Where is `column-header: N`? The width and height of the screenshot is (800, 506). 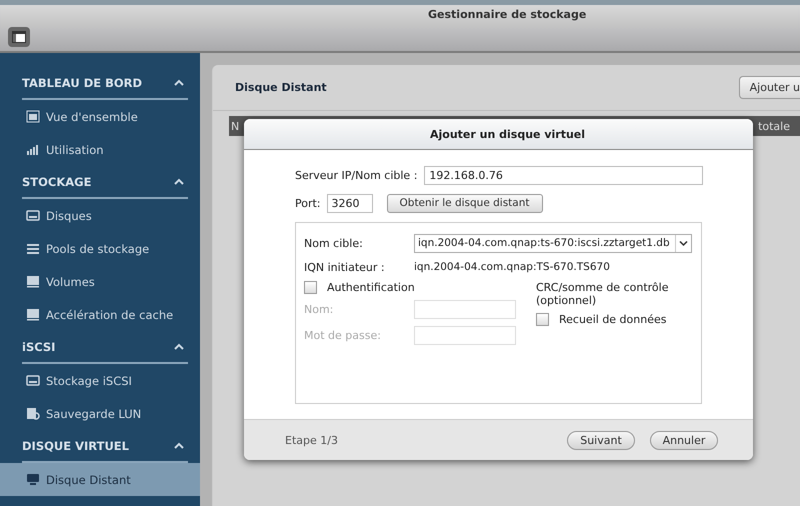 column-header: N is located at coordinates (235, 126).